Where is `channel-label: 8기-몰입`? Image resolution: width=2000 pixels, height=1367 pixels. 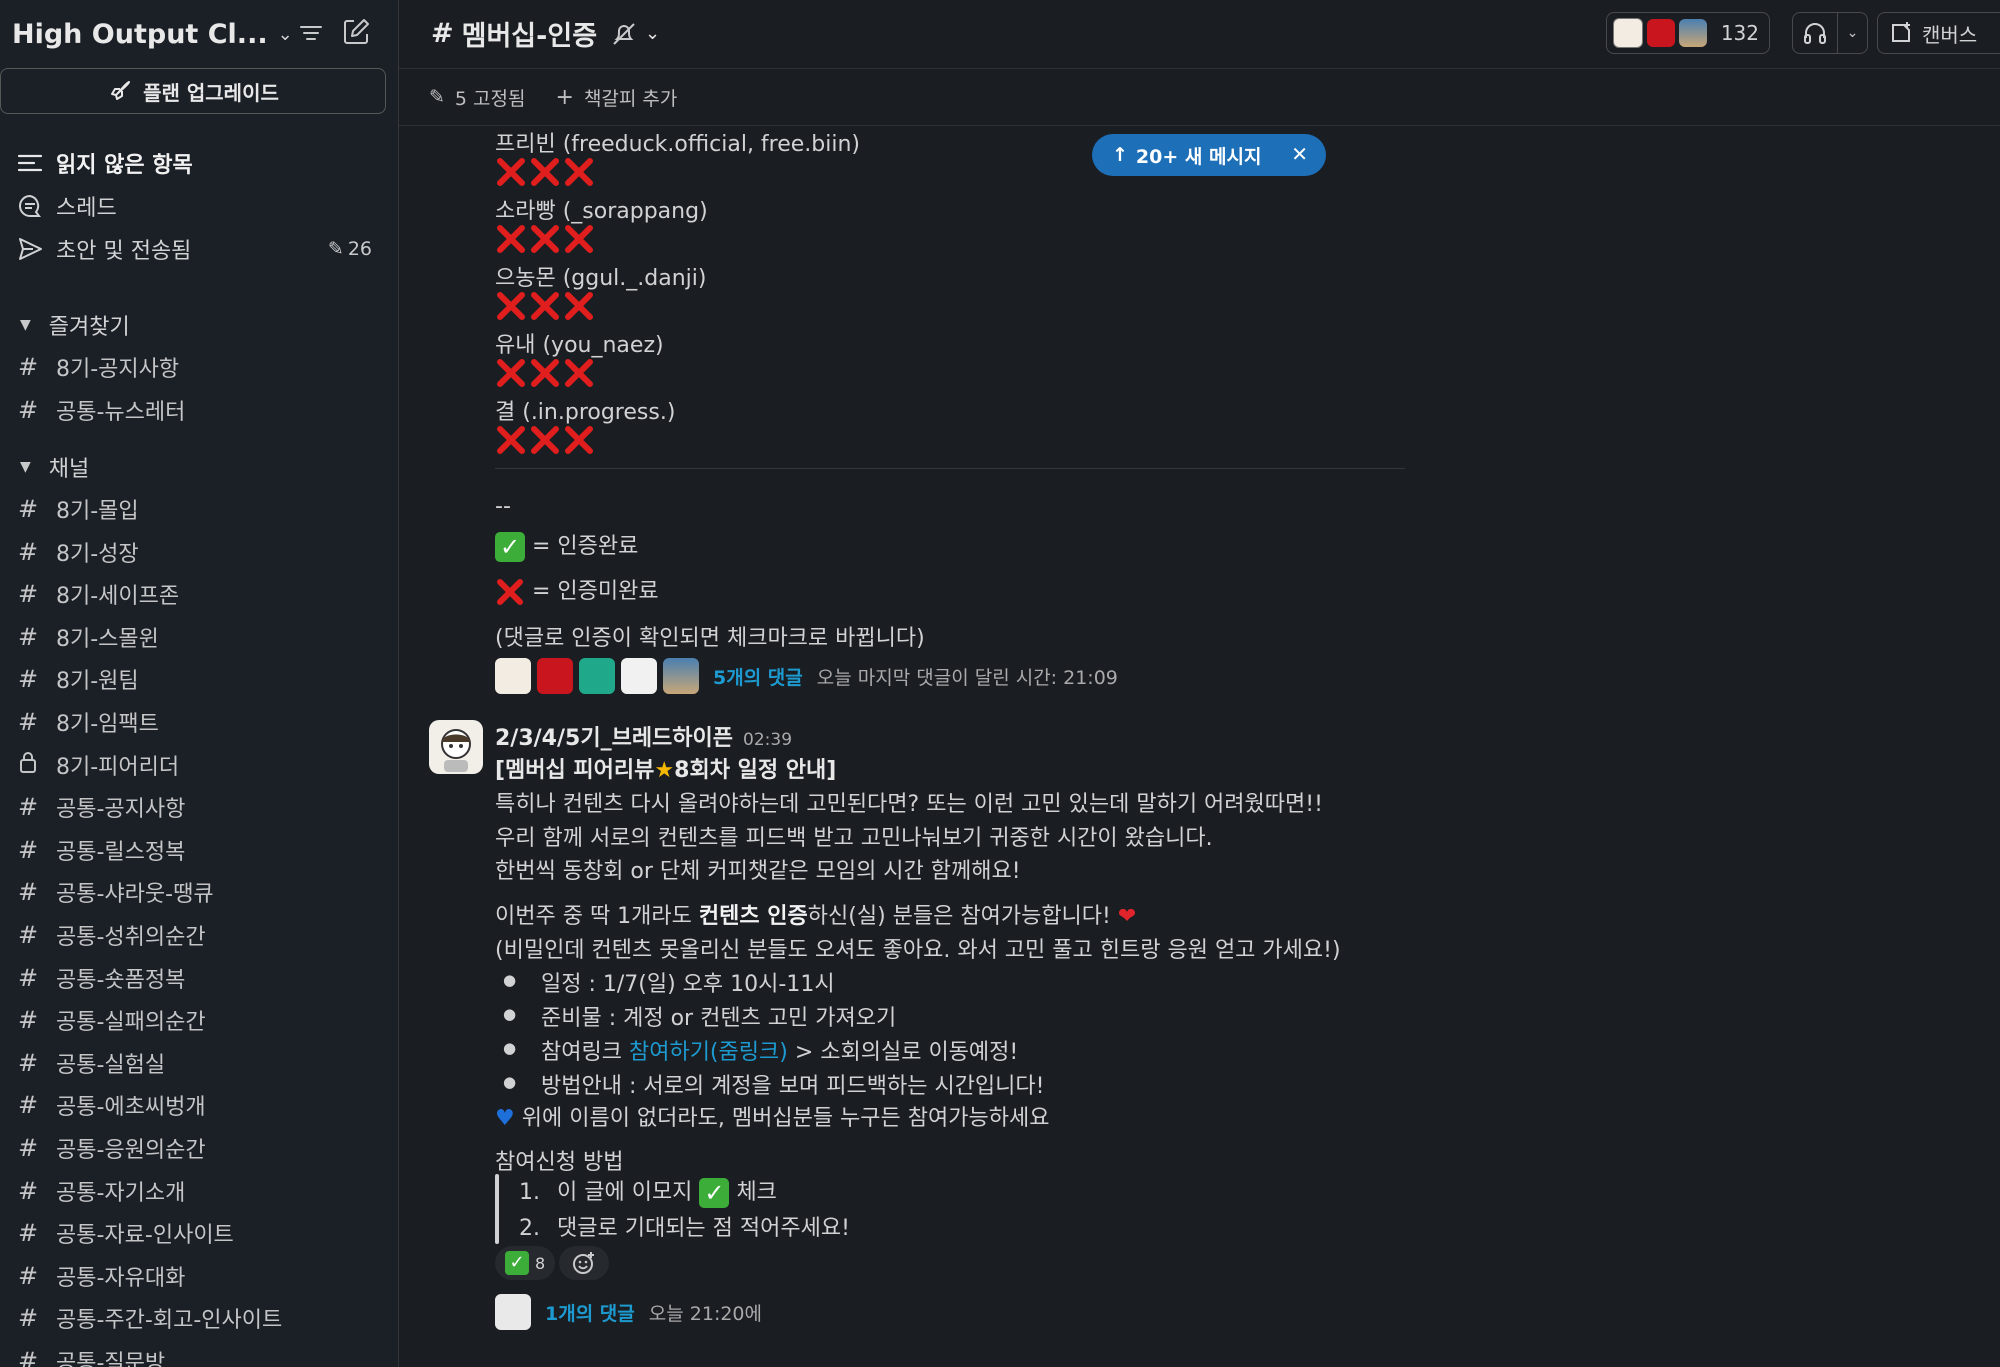
channel-label: 8기-몰입 is located at coordinates (97, 511).